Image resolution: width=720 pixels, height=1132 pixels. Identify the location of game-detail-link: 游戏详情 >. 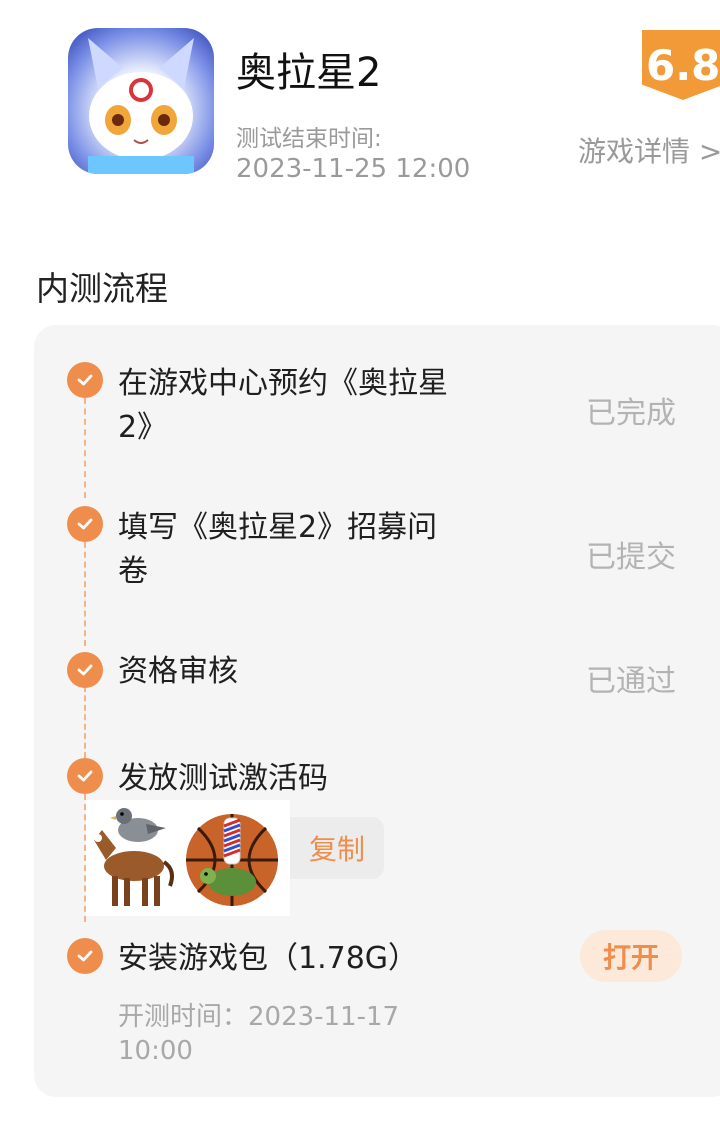
(649, 150).